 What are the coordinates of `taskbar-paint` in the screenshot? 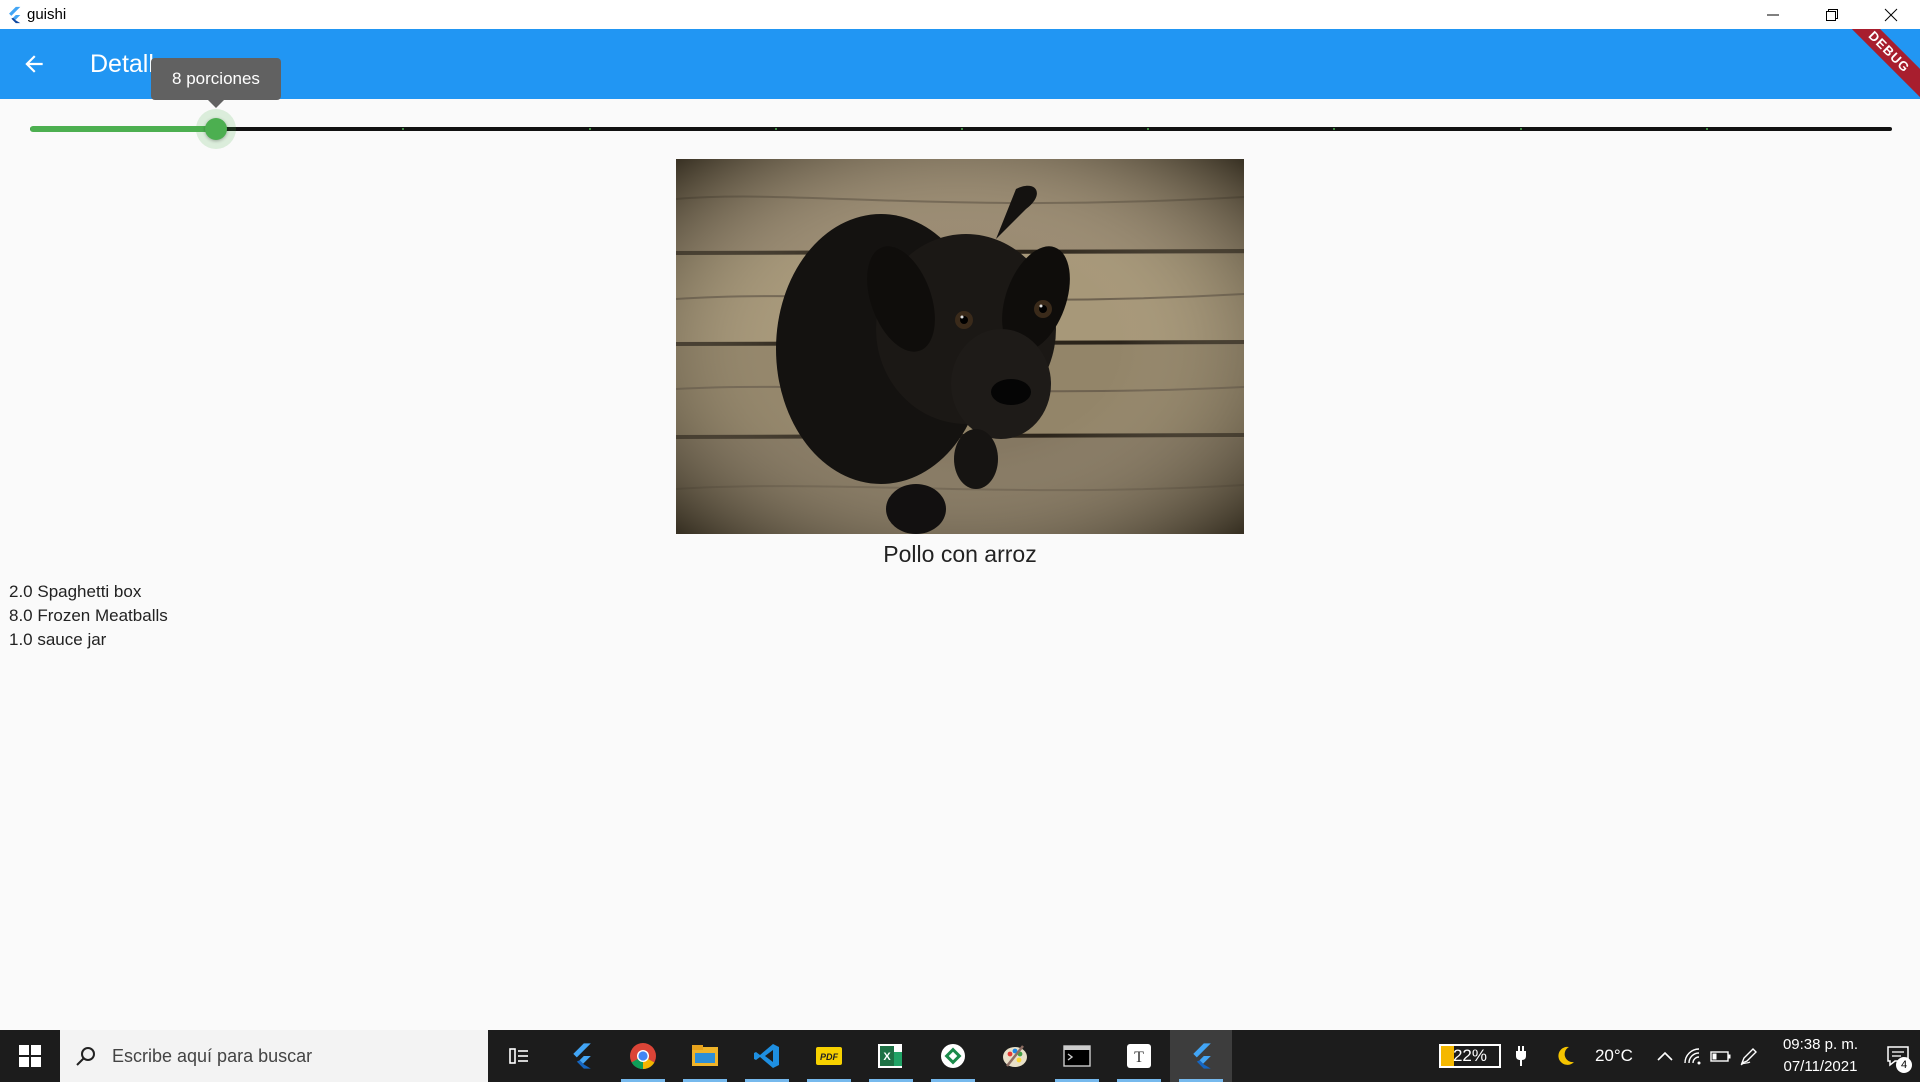 It's located at (1015, 1056).